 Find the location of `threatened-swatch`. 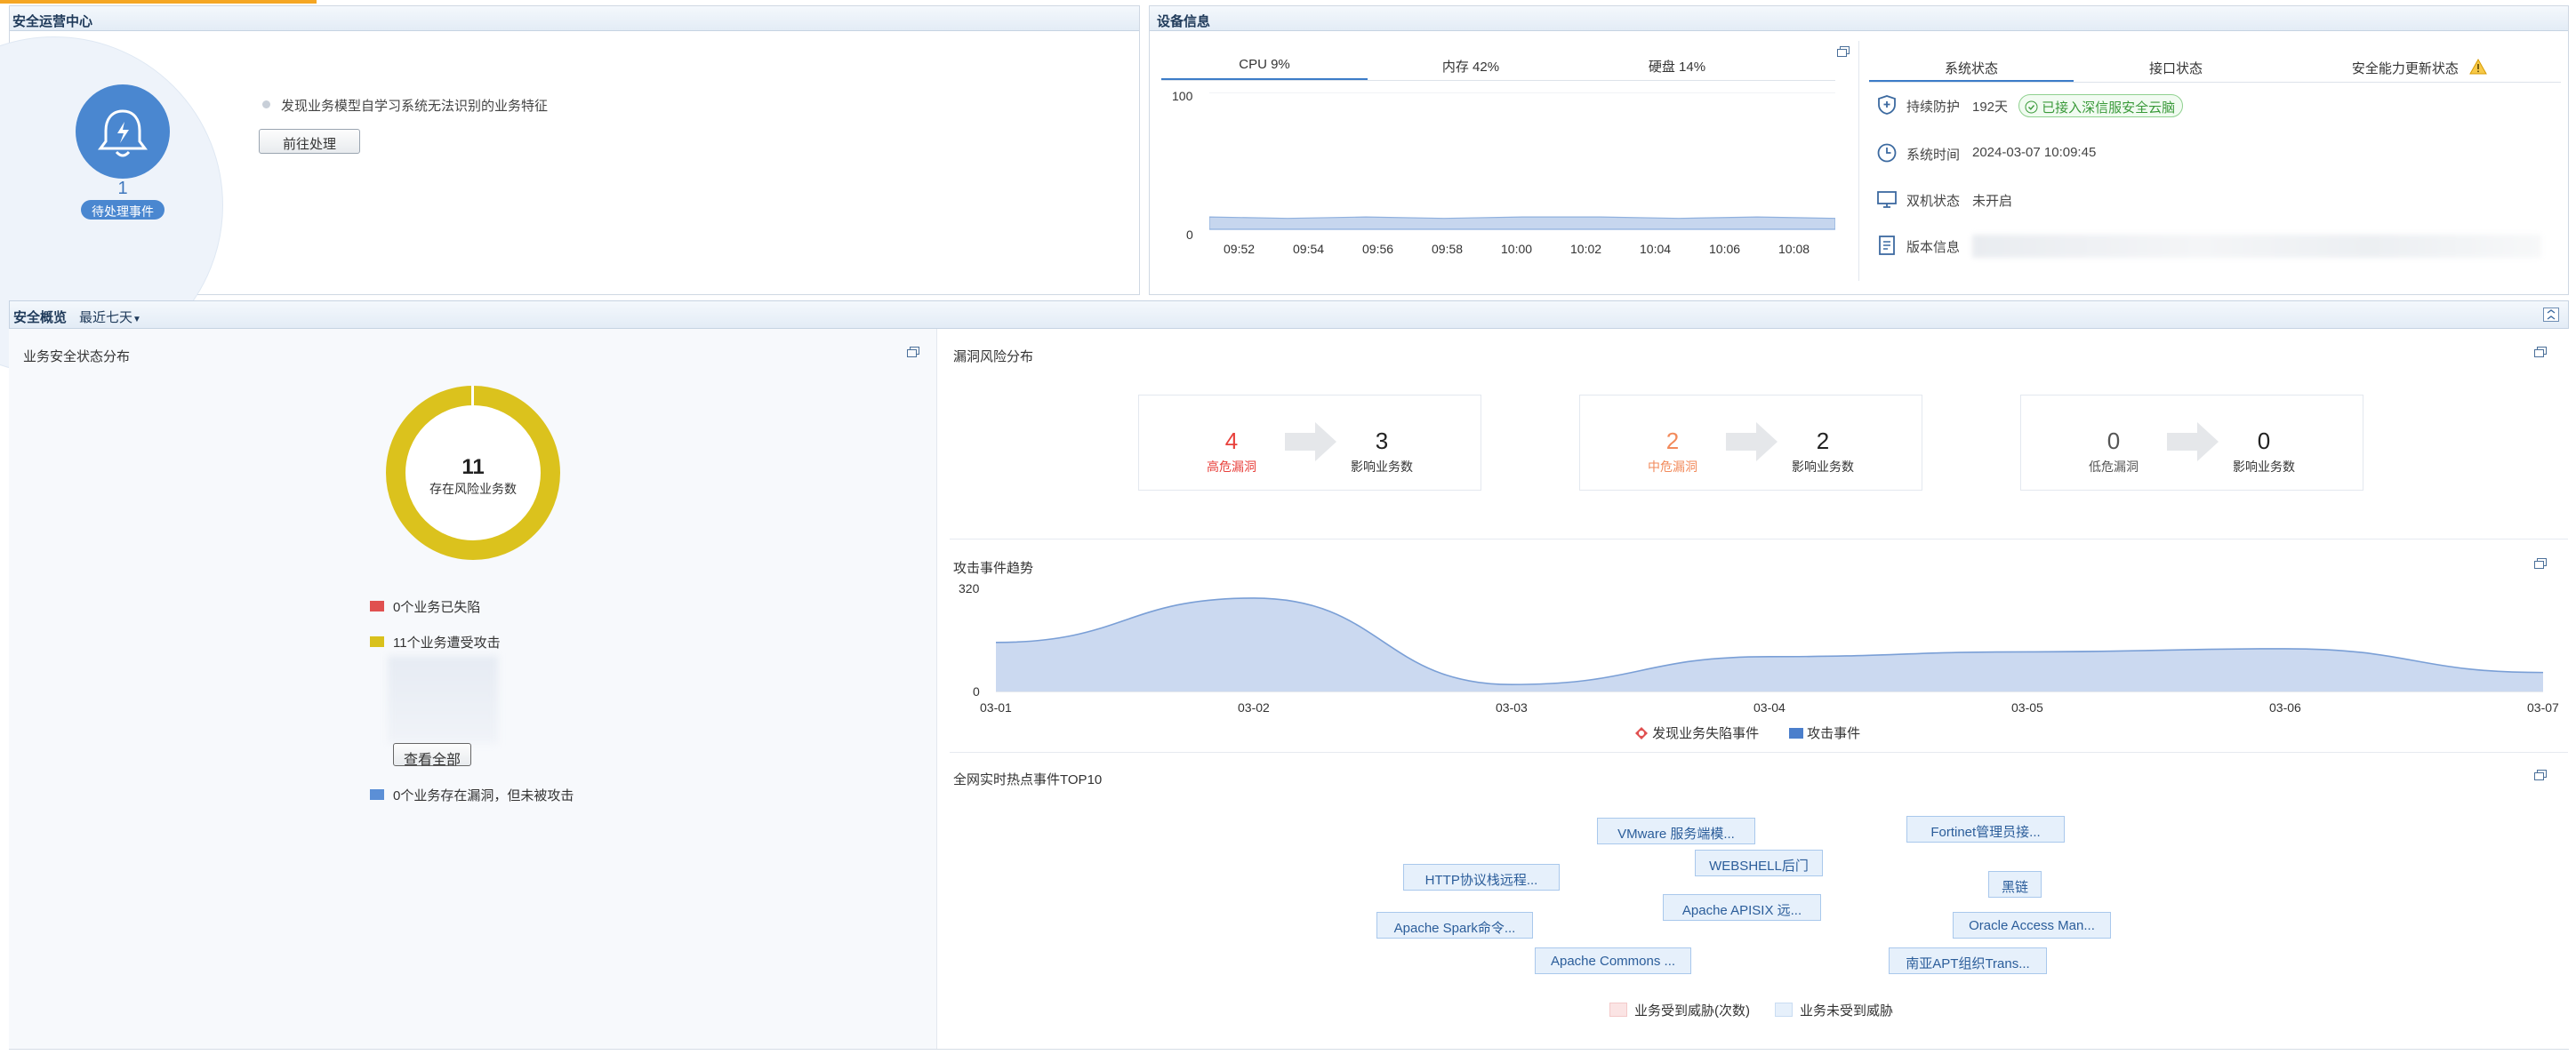

threatened-swatch is located at coordinates (1618, 1010).